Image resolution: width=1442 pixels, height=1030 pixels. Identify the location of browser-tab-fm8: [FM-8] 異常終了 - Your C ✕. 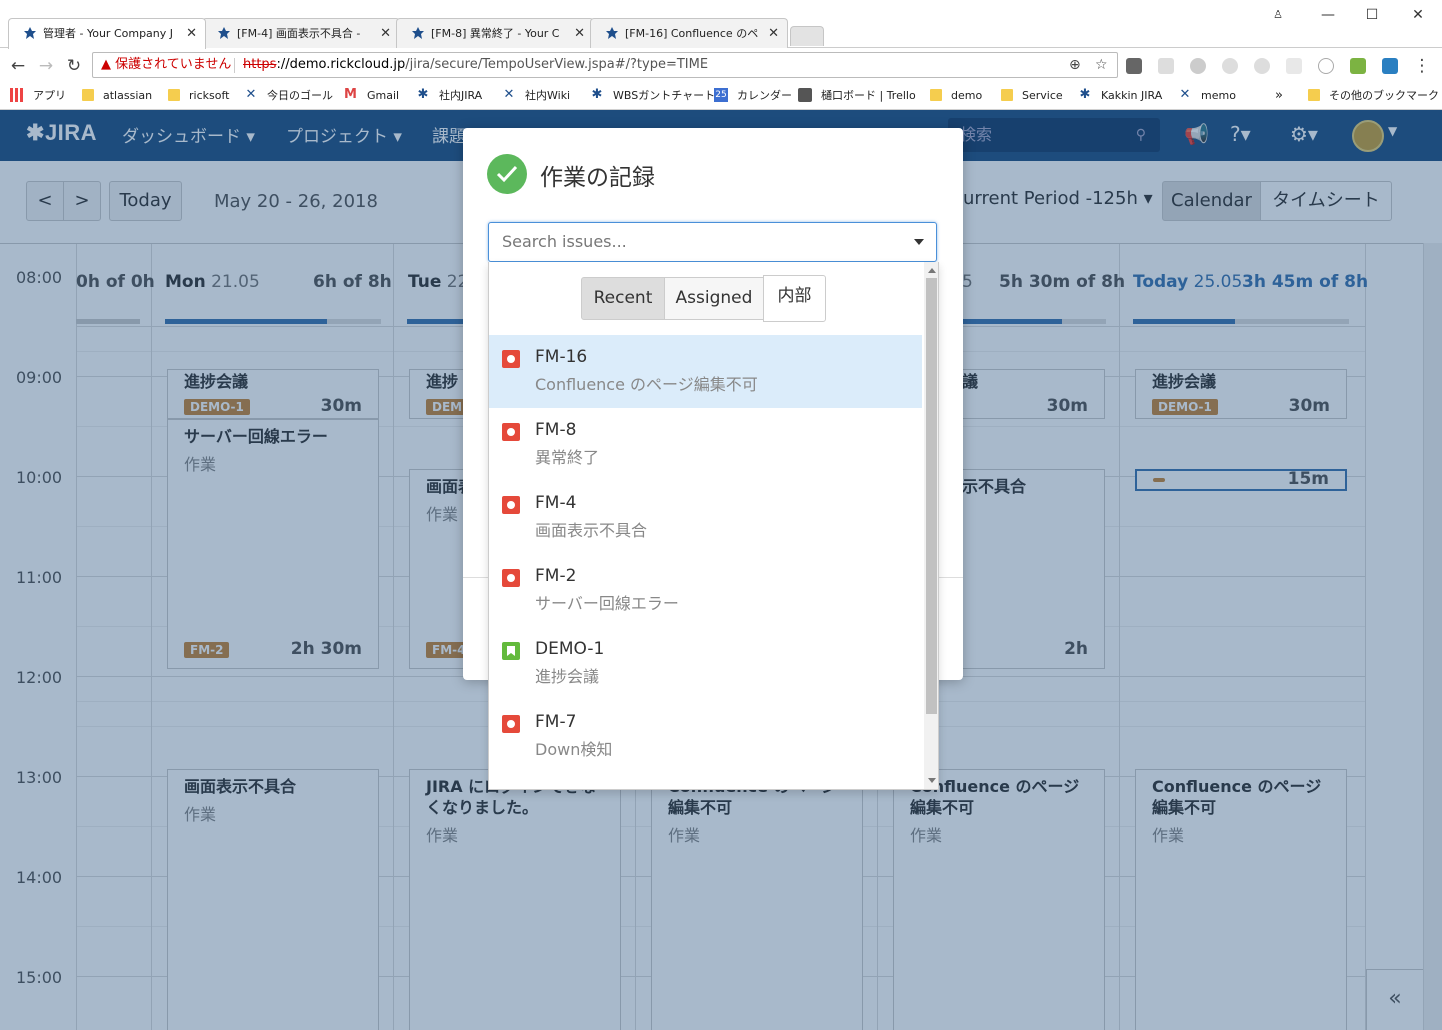
(495, 33).